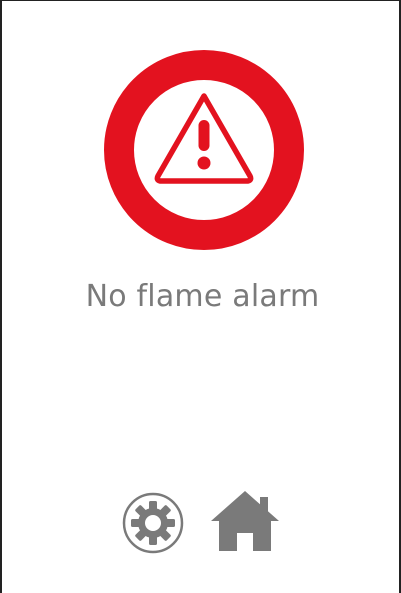 The height and width of the screenshot is (593, 401). I want to click on home-icon, so click(245, 521).